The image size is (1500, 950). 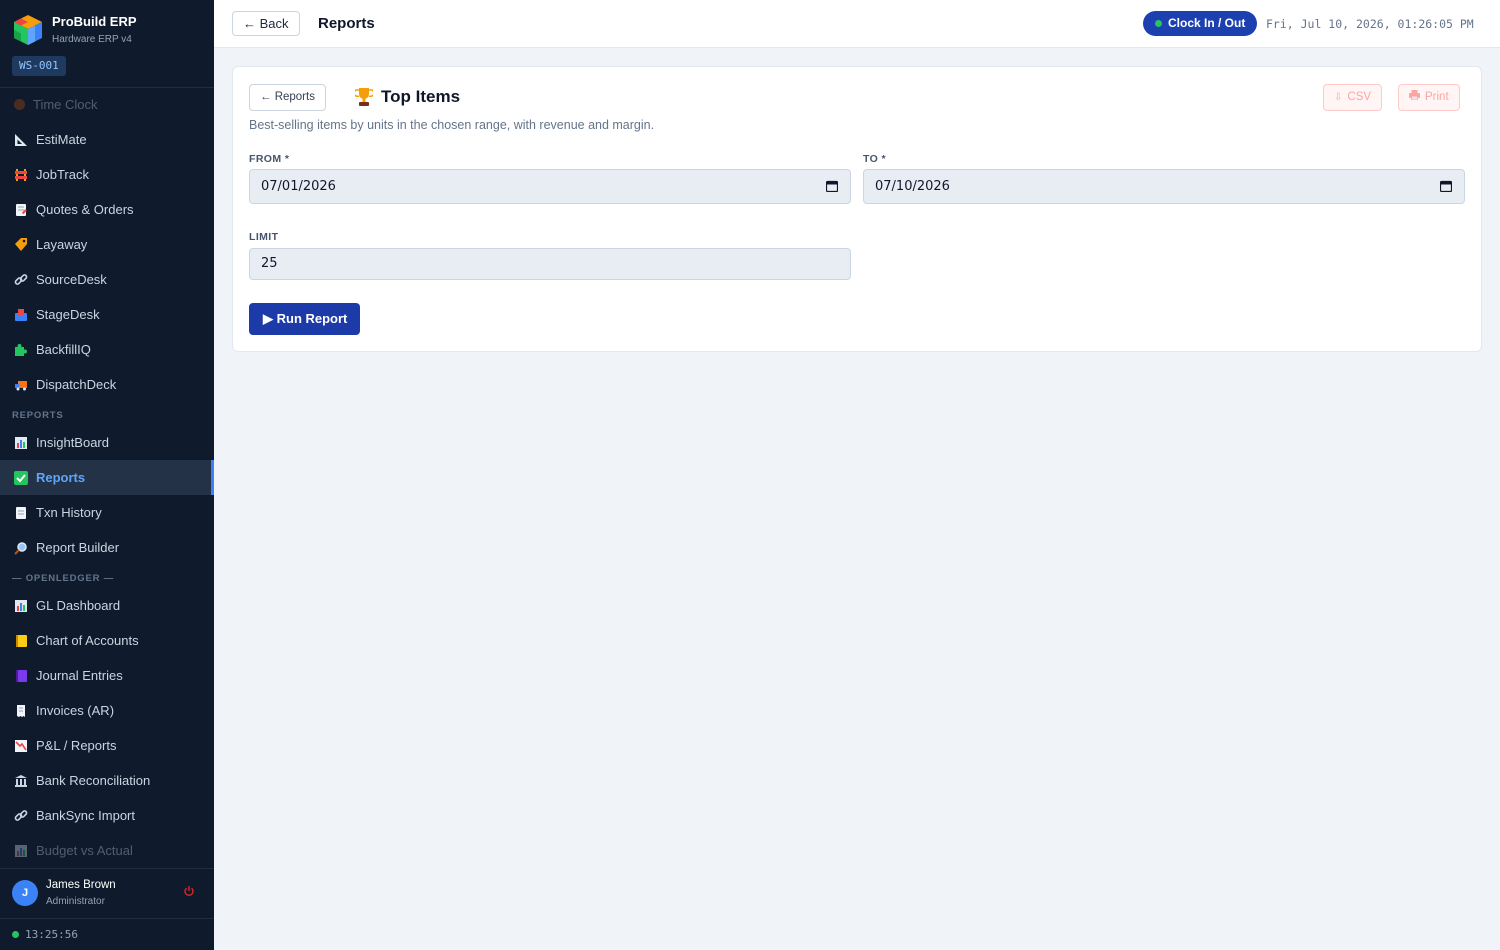 I want to click on sidebar-item-label: BankSync Import, so click(x=85, y=815).